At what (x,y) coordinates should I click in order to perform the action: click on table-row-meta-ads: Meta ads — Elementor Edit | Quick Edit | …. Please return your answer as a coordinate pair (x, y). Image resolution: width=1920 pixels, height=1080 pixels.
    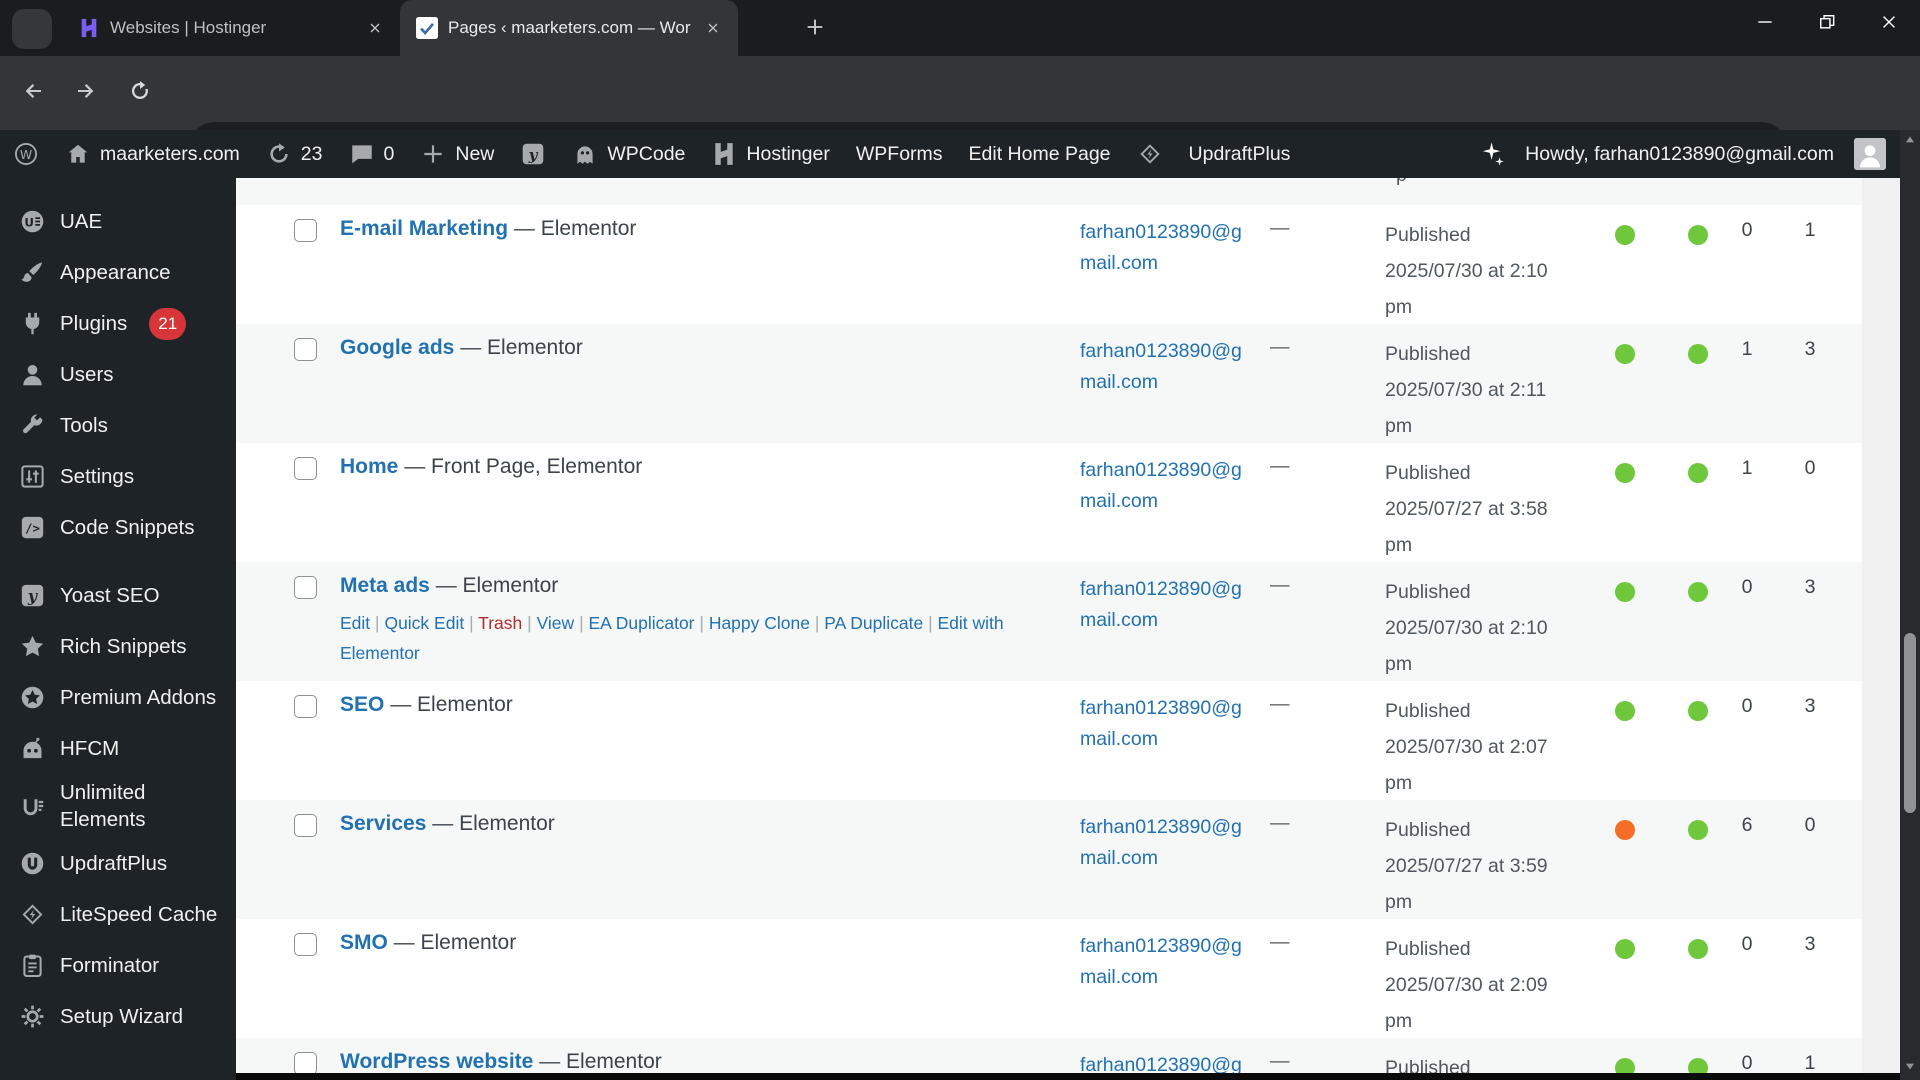
    Looking at the image, I should click on (1049, 621).